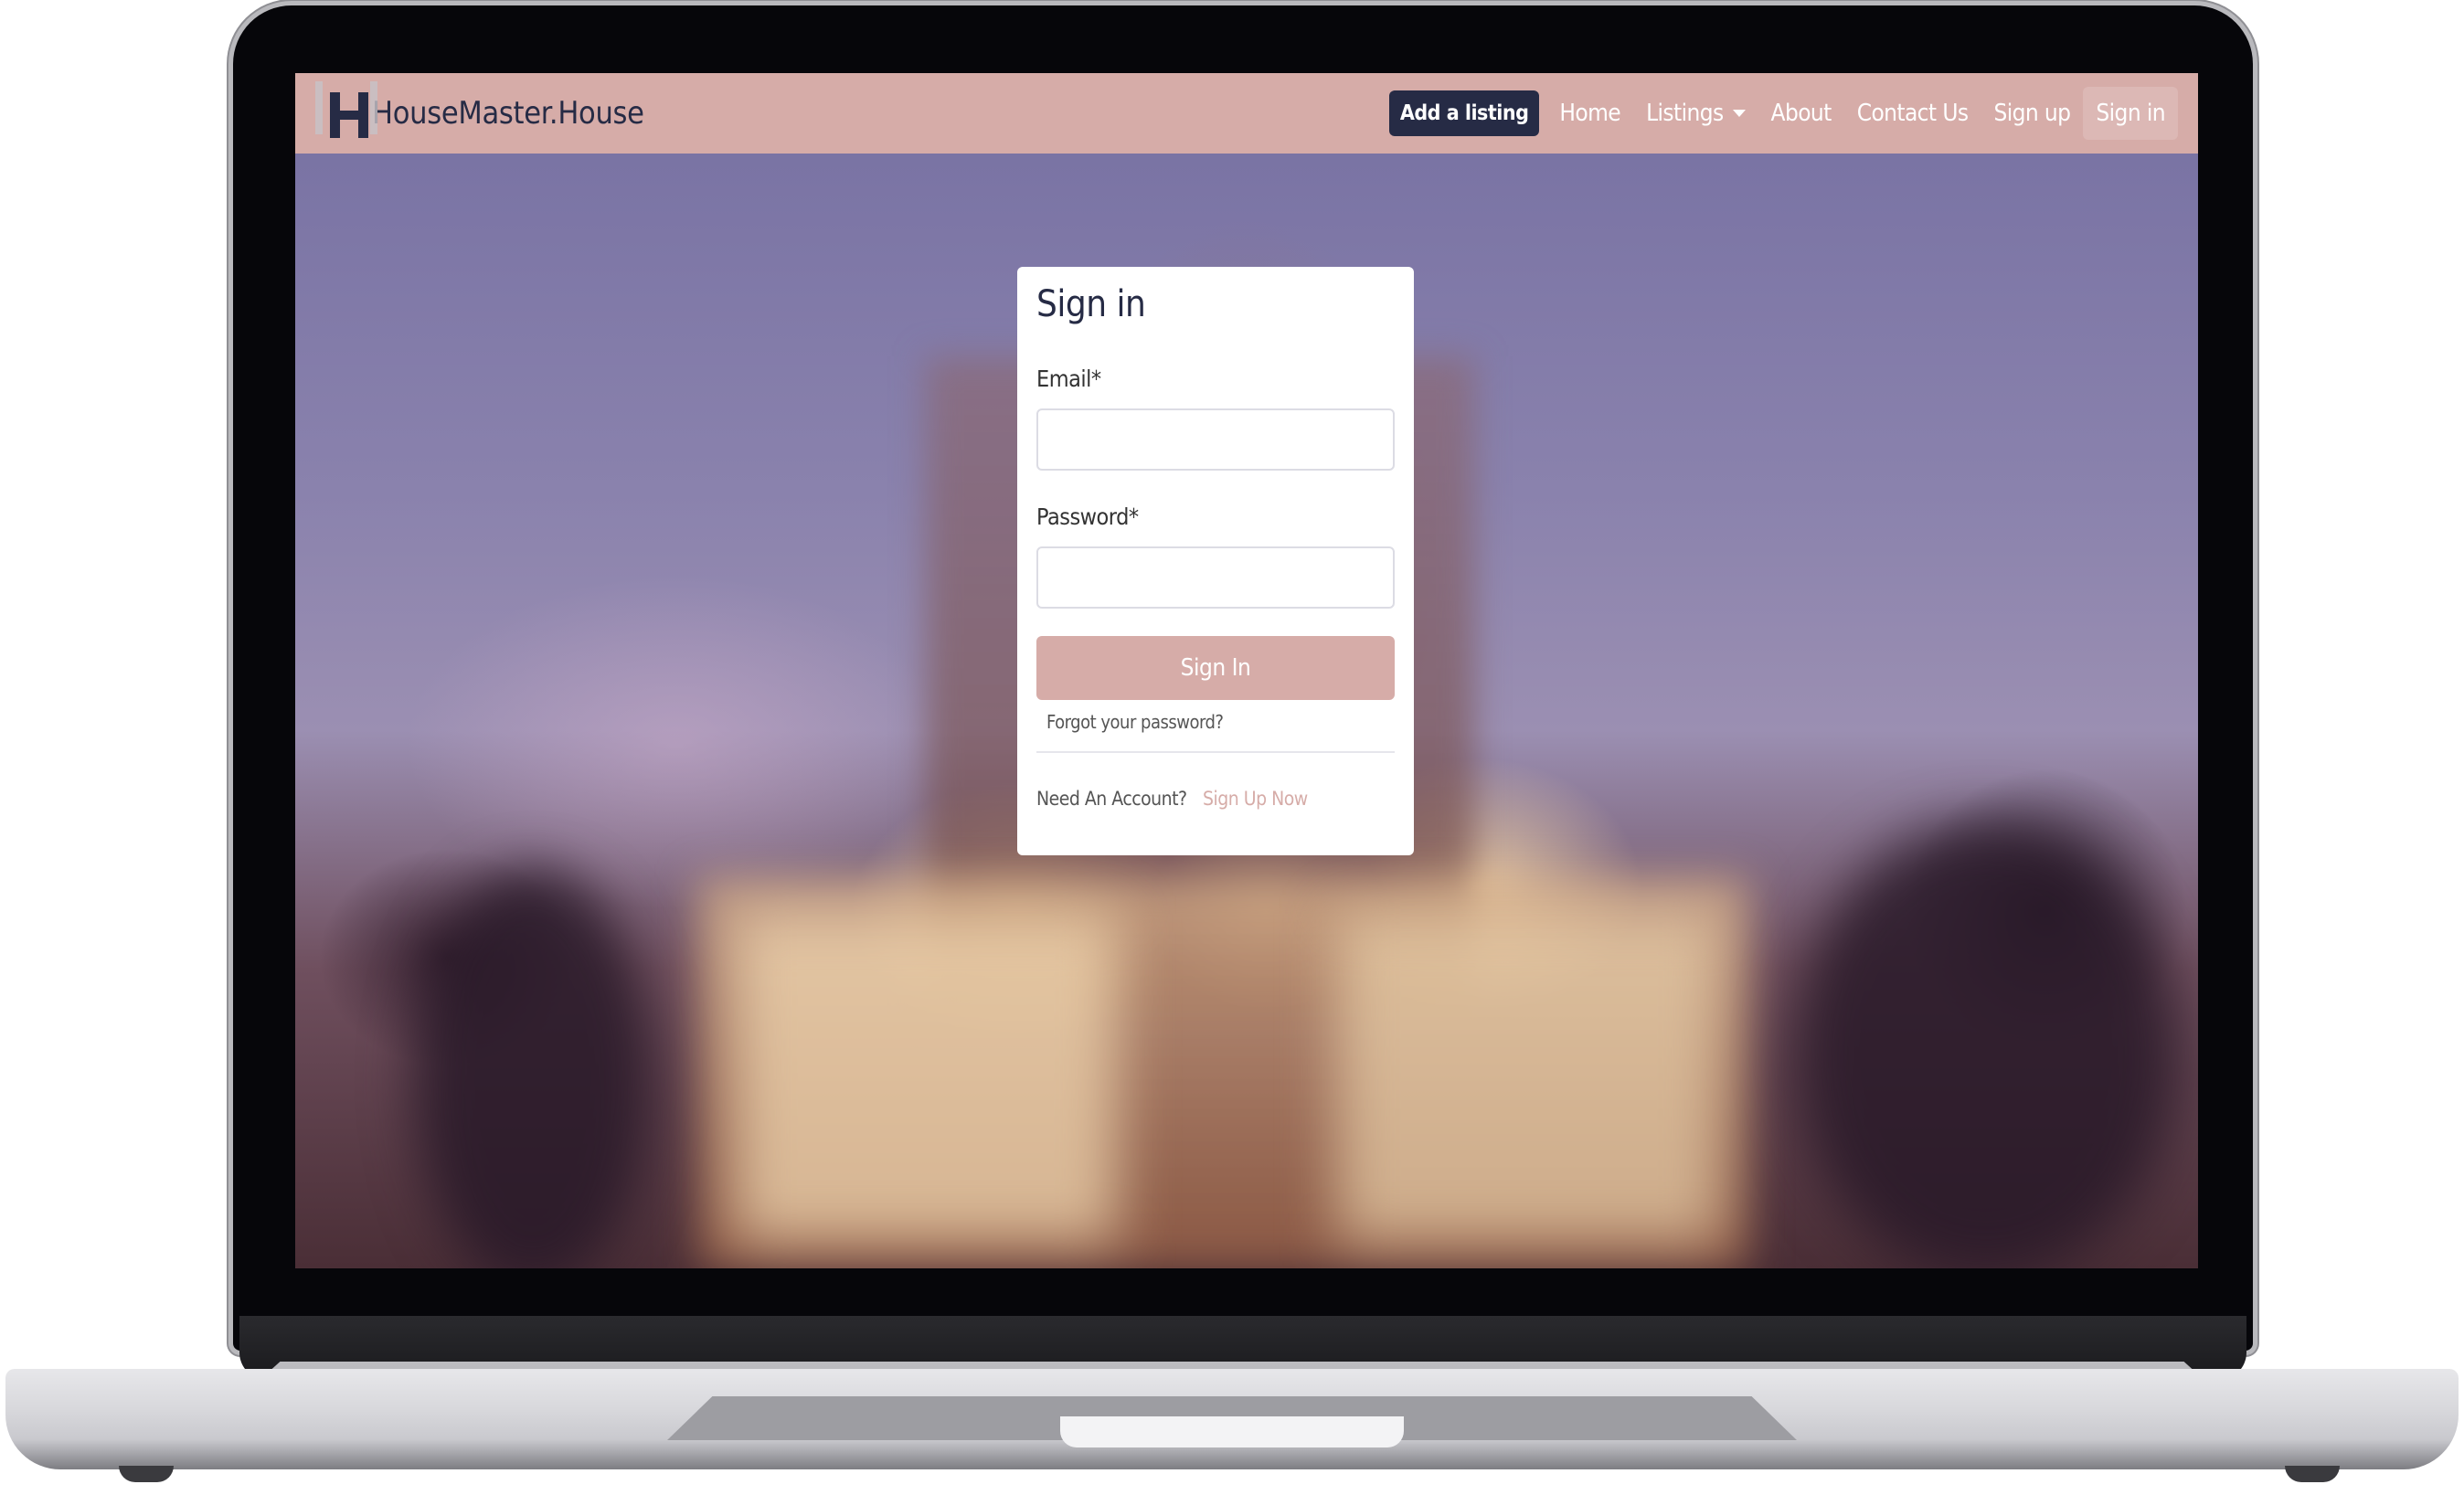 The height and width of the screenshot is (1495, 2464). I want to click on need-account-text: Need An Account?, so click(1111, 799).